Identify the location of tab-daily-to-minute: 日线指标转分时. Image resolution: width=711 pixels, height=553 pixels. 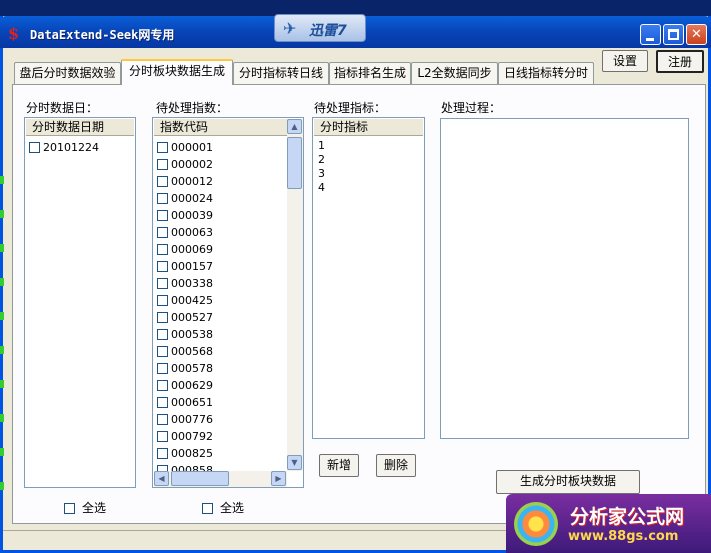
(546, 73).